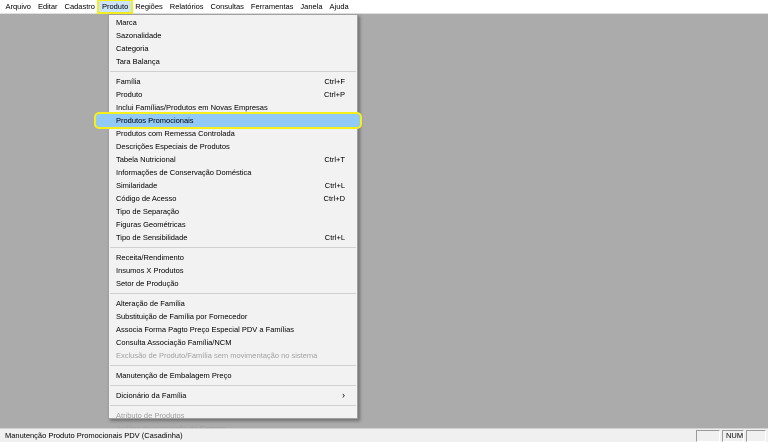 The width and height of the screenshot is (768, 442). Describe the element at coordinates (132, 48) in the screenshot. I see `menu-item-label: Categoria` at that location.